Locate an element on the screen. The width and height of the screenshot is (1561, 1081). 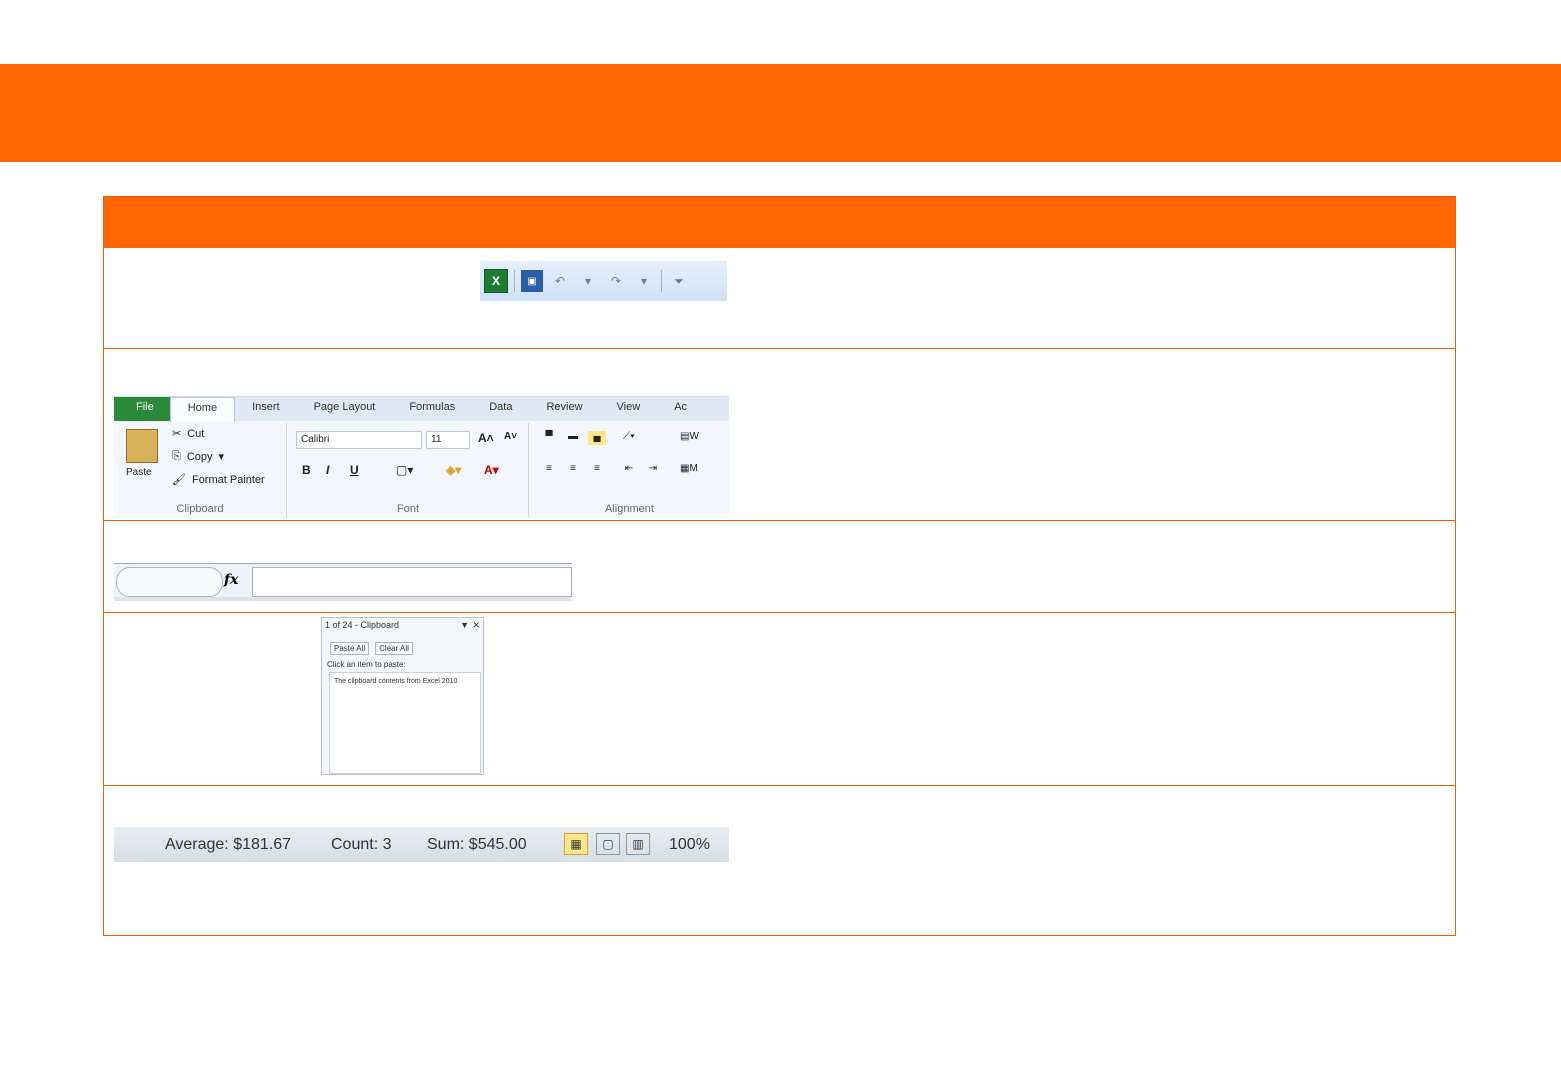
redo-dropdown-icon: ▾ is located at coordinates (644, 281).